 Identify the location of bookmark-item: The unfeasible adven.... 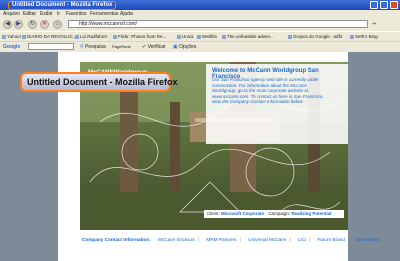
(248, 36).